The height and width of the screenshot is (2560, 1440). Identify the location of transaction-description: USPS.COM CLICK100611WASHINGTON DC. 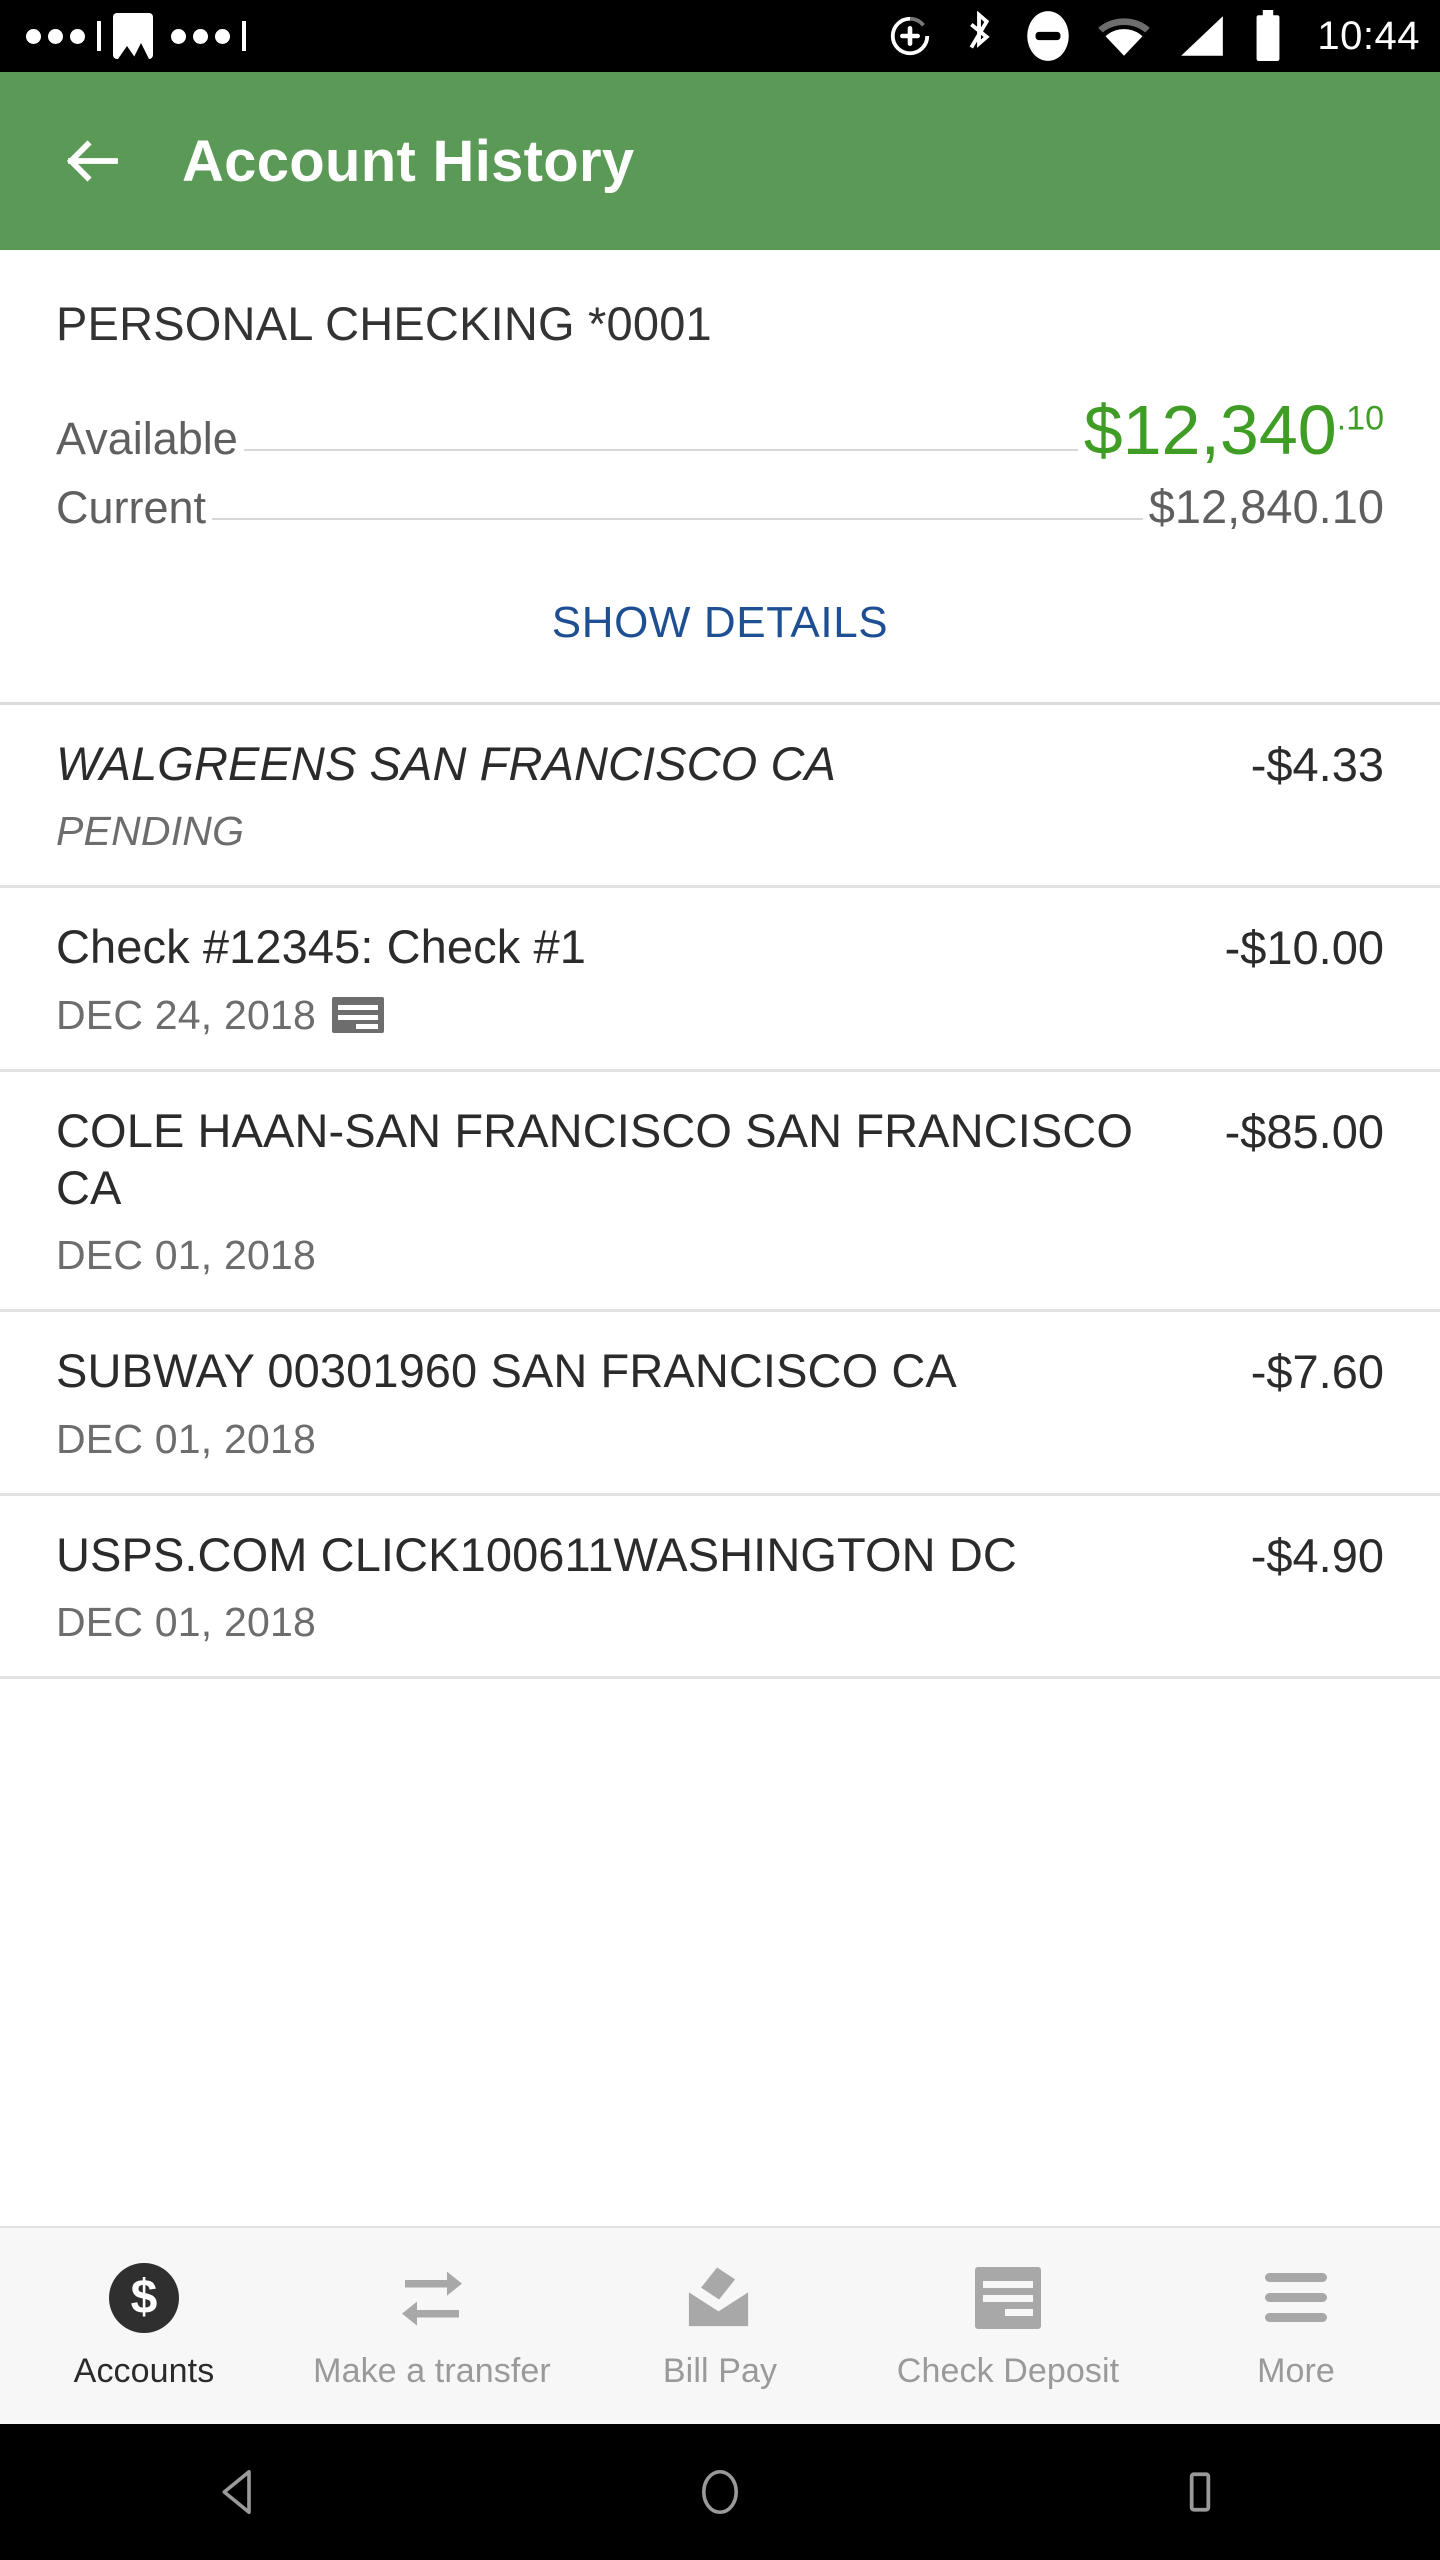
(536, 1554).